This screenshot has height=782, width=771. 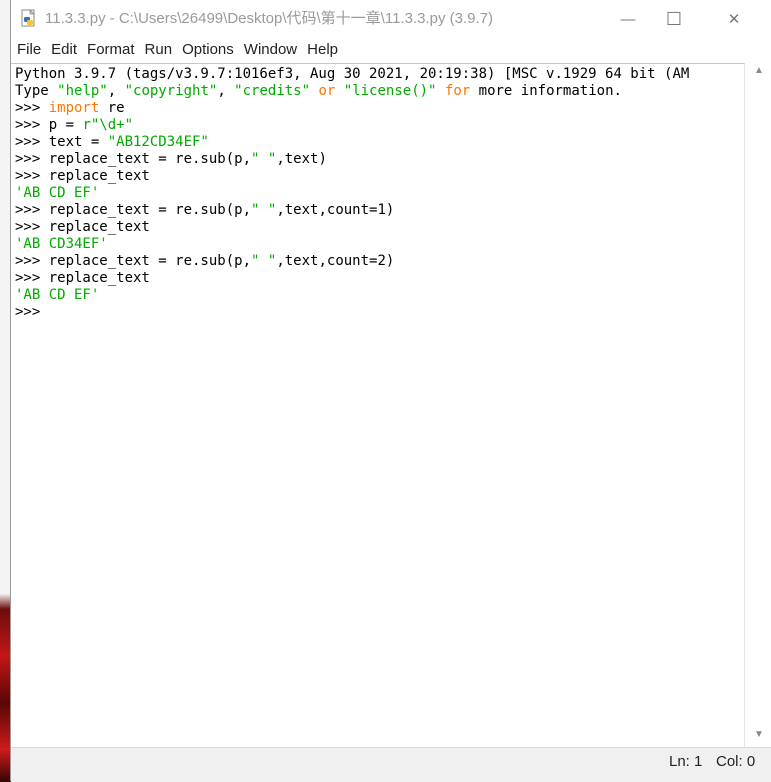 What do you see at coordinates (272, 91) in the screenshot?
I see `string-token: "credits"` at bounding box center [272, 91].